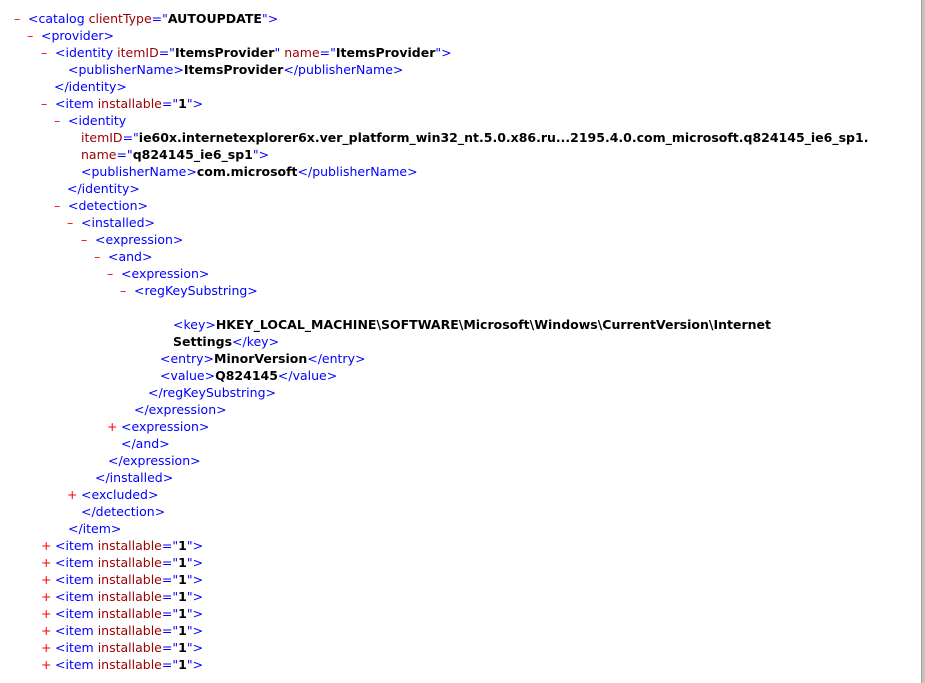 This screenshot has height=683, width=925. Describe the element at coordinates (460, 358) in the screenshot. I see `xml-line: <entry>MinorVersion</entry>` at that location.